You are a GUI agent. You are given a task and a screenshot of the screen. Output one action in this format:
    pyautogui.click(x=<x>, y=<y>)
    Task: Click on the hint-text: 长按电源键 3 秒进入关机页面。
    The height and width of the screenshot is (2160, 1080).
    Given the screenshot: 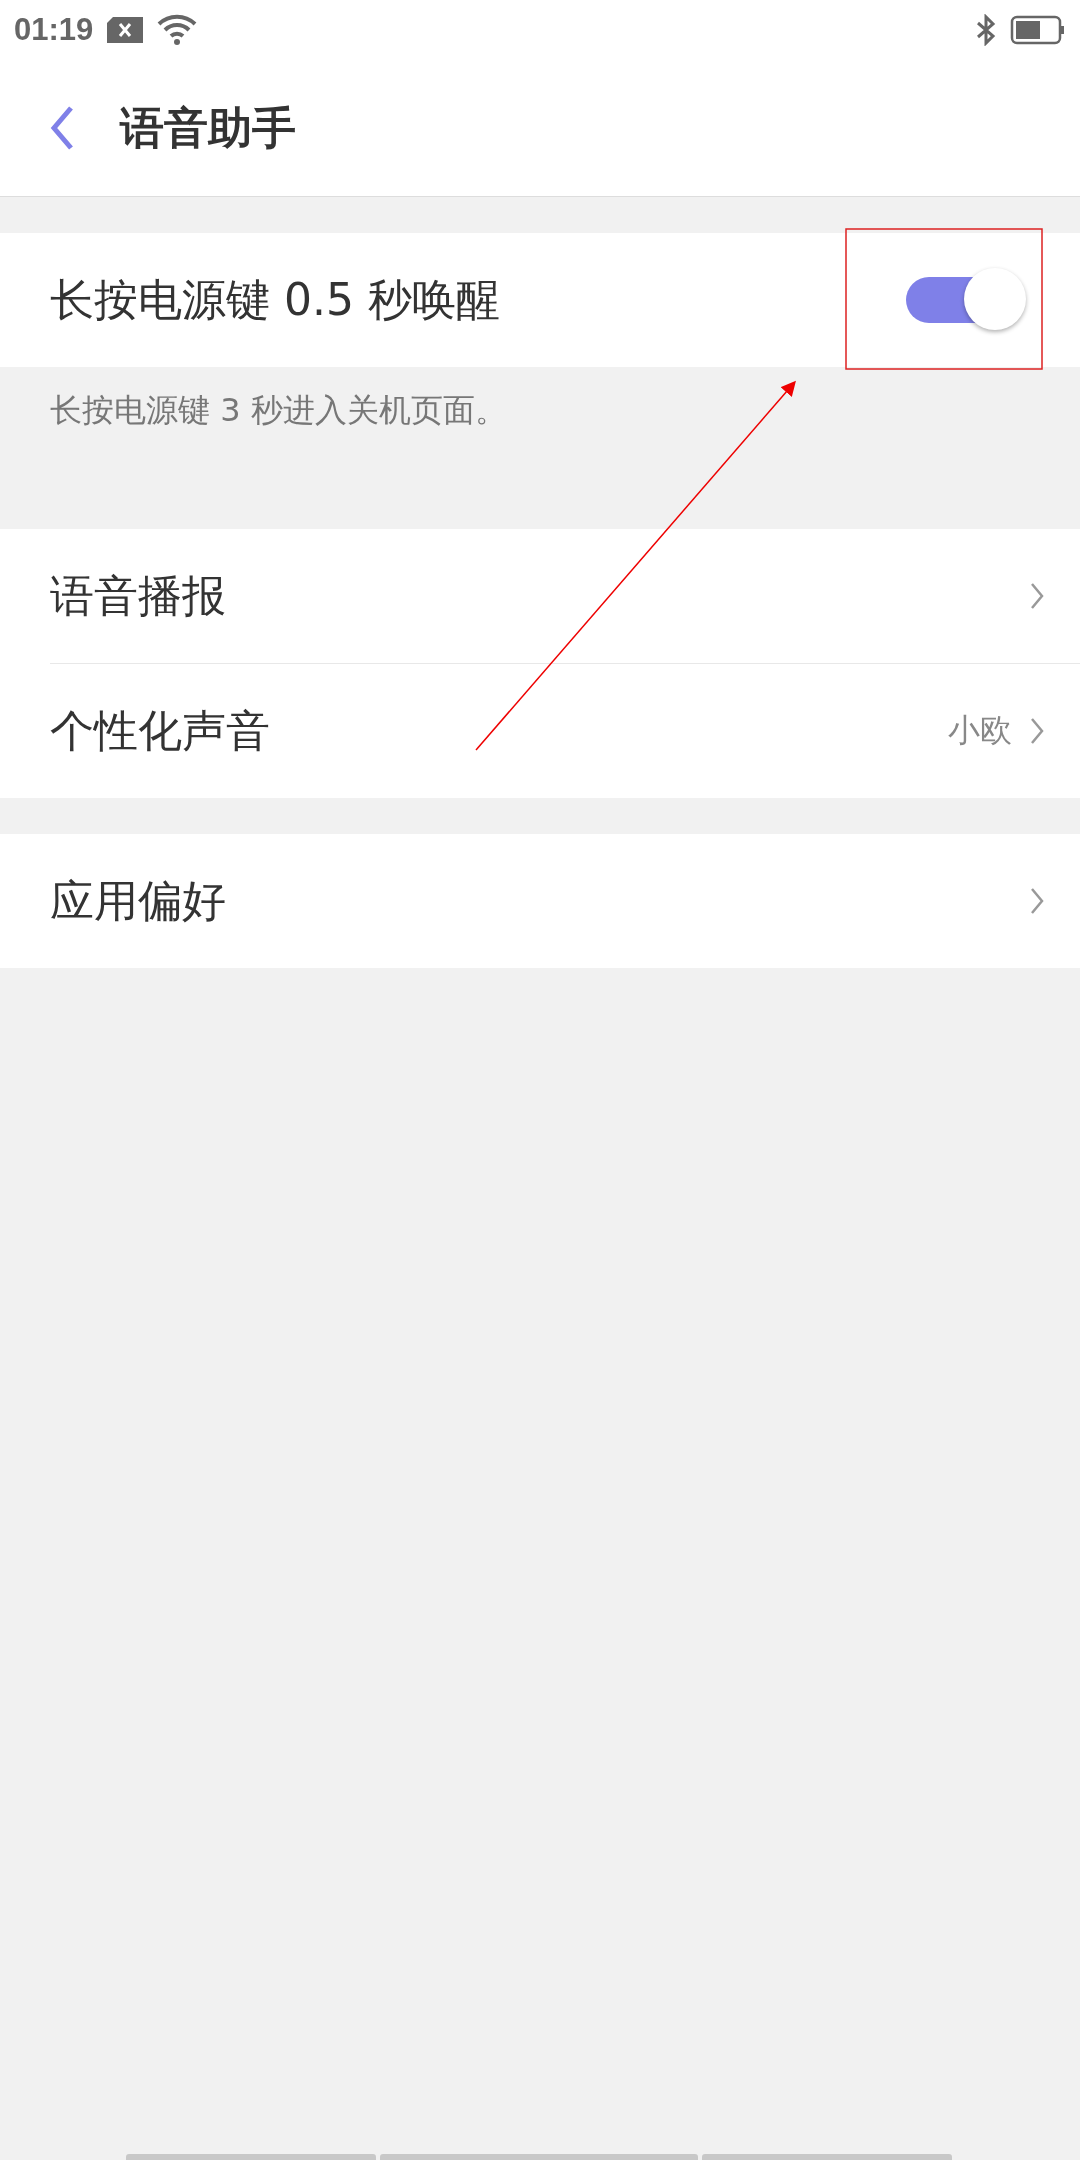 What is the action you would take?
    pyautogui.click(x=278, y=410)
    